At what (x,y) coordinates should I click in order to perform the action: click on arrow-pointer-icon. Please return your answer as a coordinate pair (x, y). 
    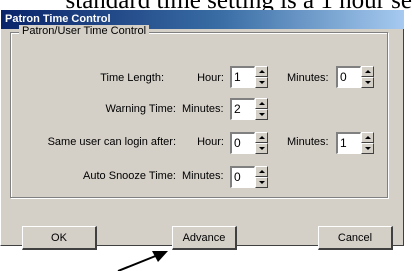
    Looking at the image, I should click on (142, 261).